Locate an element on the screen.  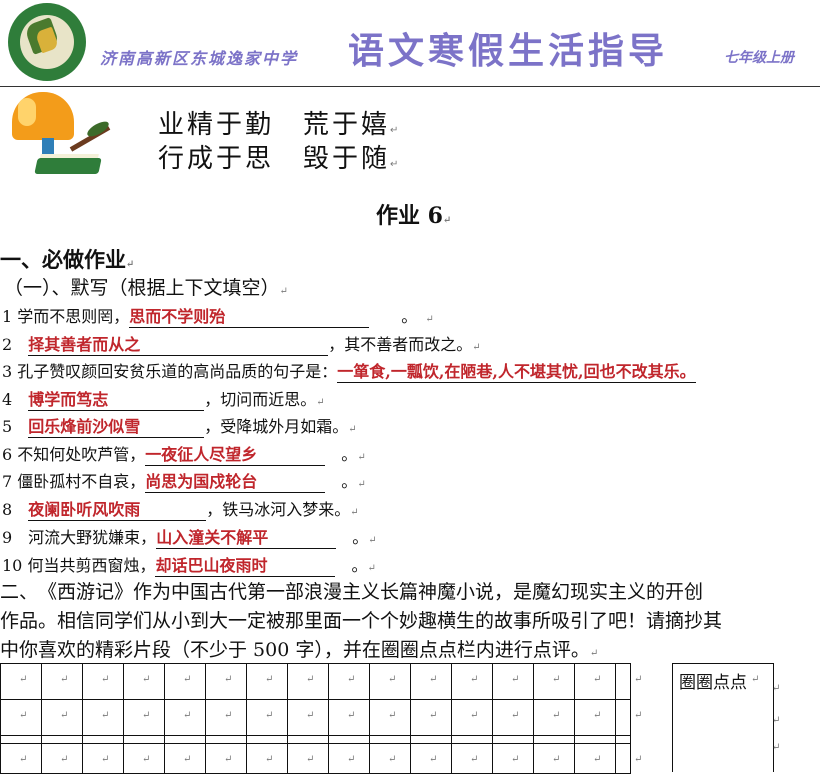
guide-title: 语文寒假生活指导 is located at coordinates (508, 51).